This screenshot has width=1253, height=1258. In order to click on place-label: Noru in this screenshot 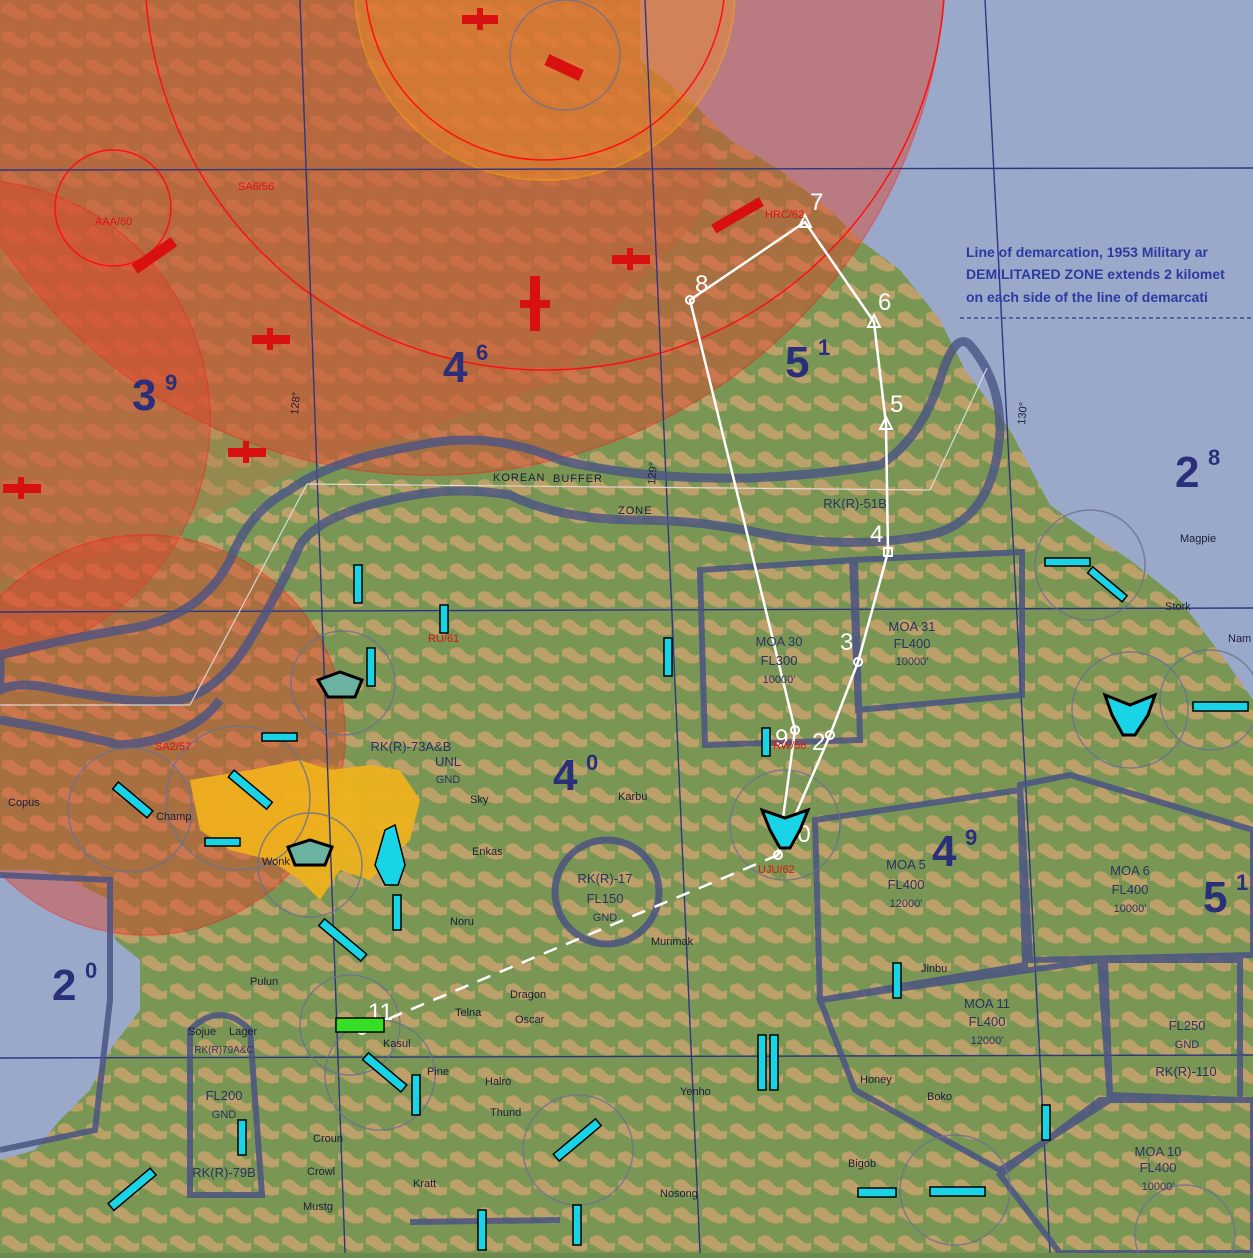, I will do `click(462, 922)`.